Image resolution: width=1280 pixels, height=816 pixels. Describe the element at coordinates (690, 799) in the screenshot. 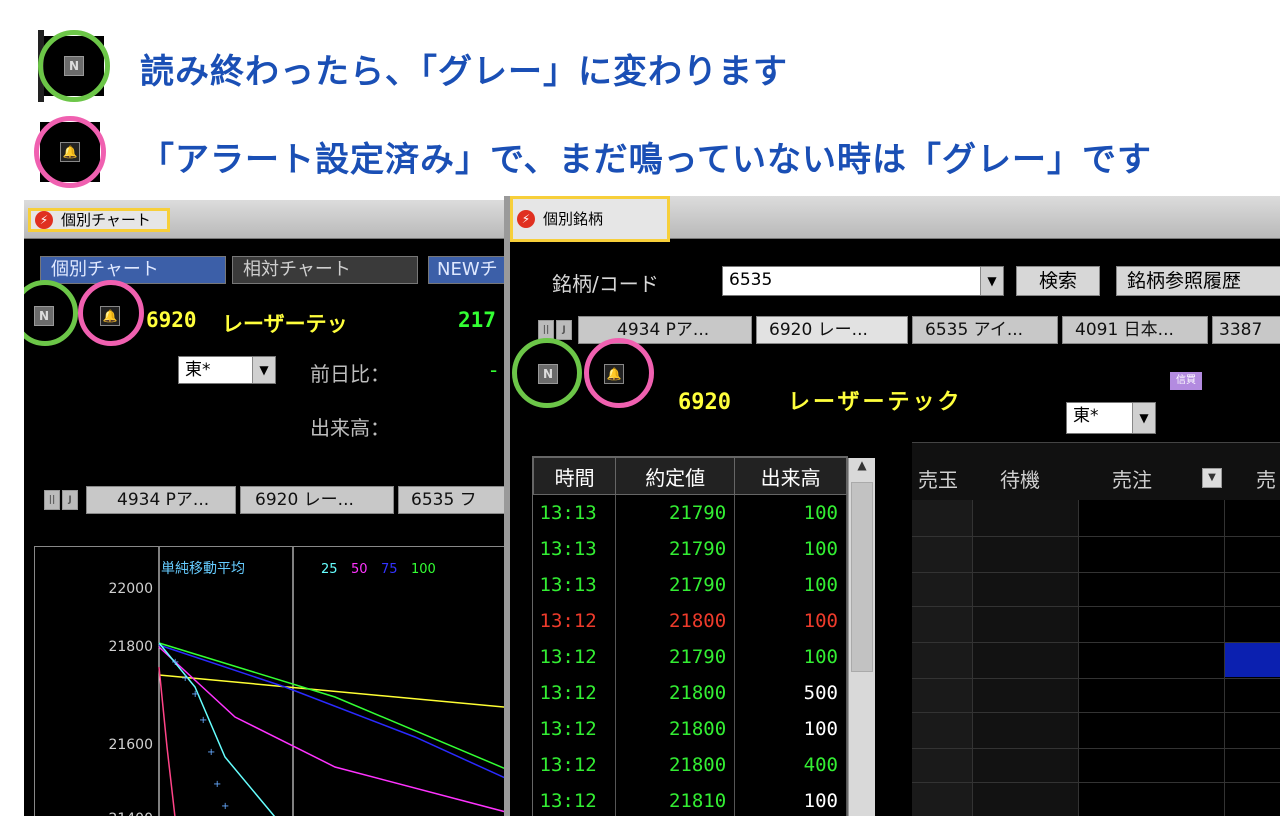

I see `tick-row: 13:12 21810 100` at that location.